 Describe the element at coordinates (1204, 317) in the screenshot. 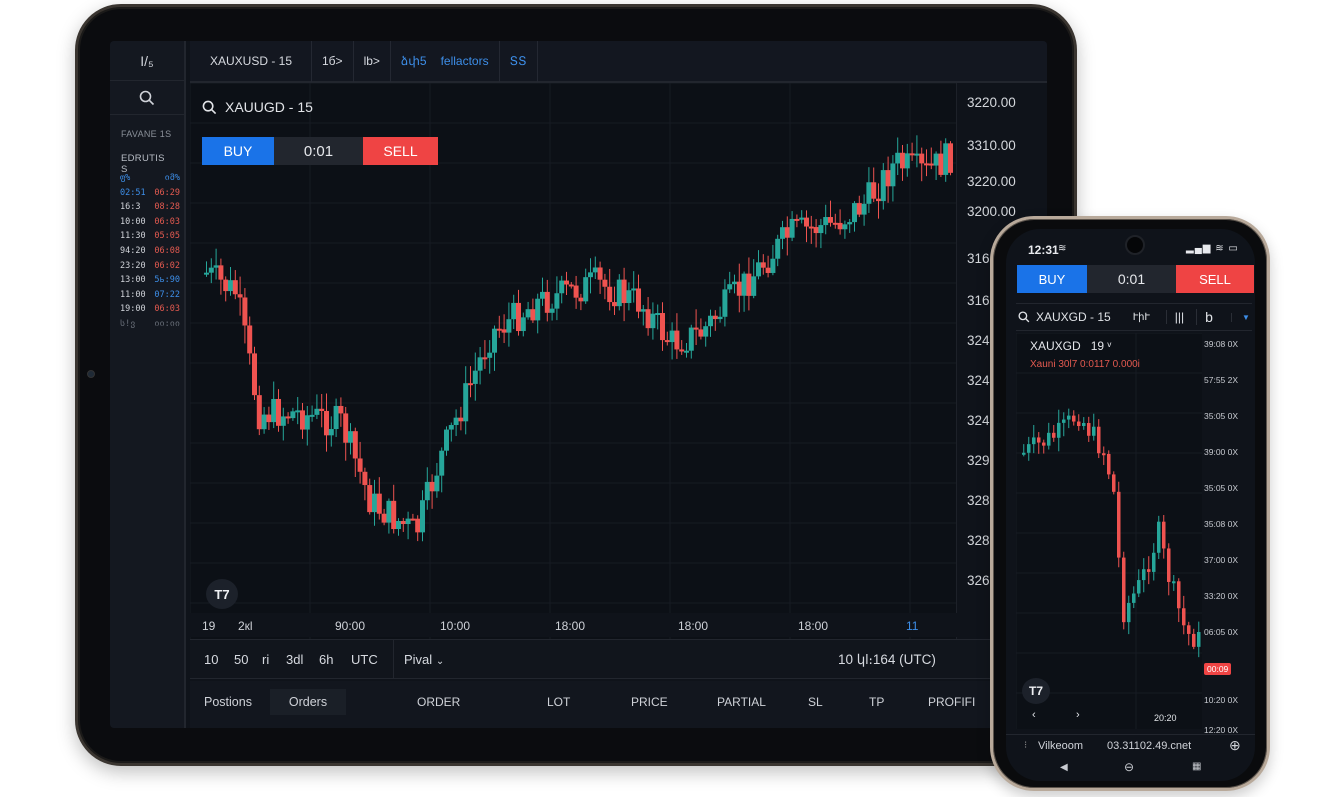

I see `phone-tool-3: b` at that location.